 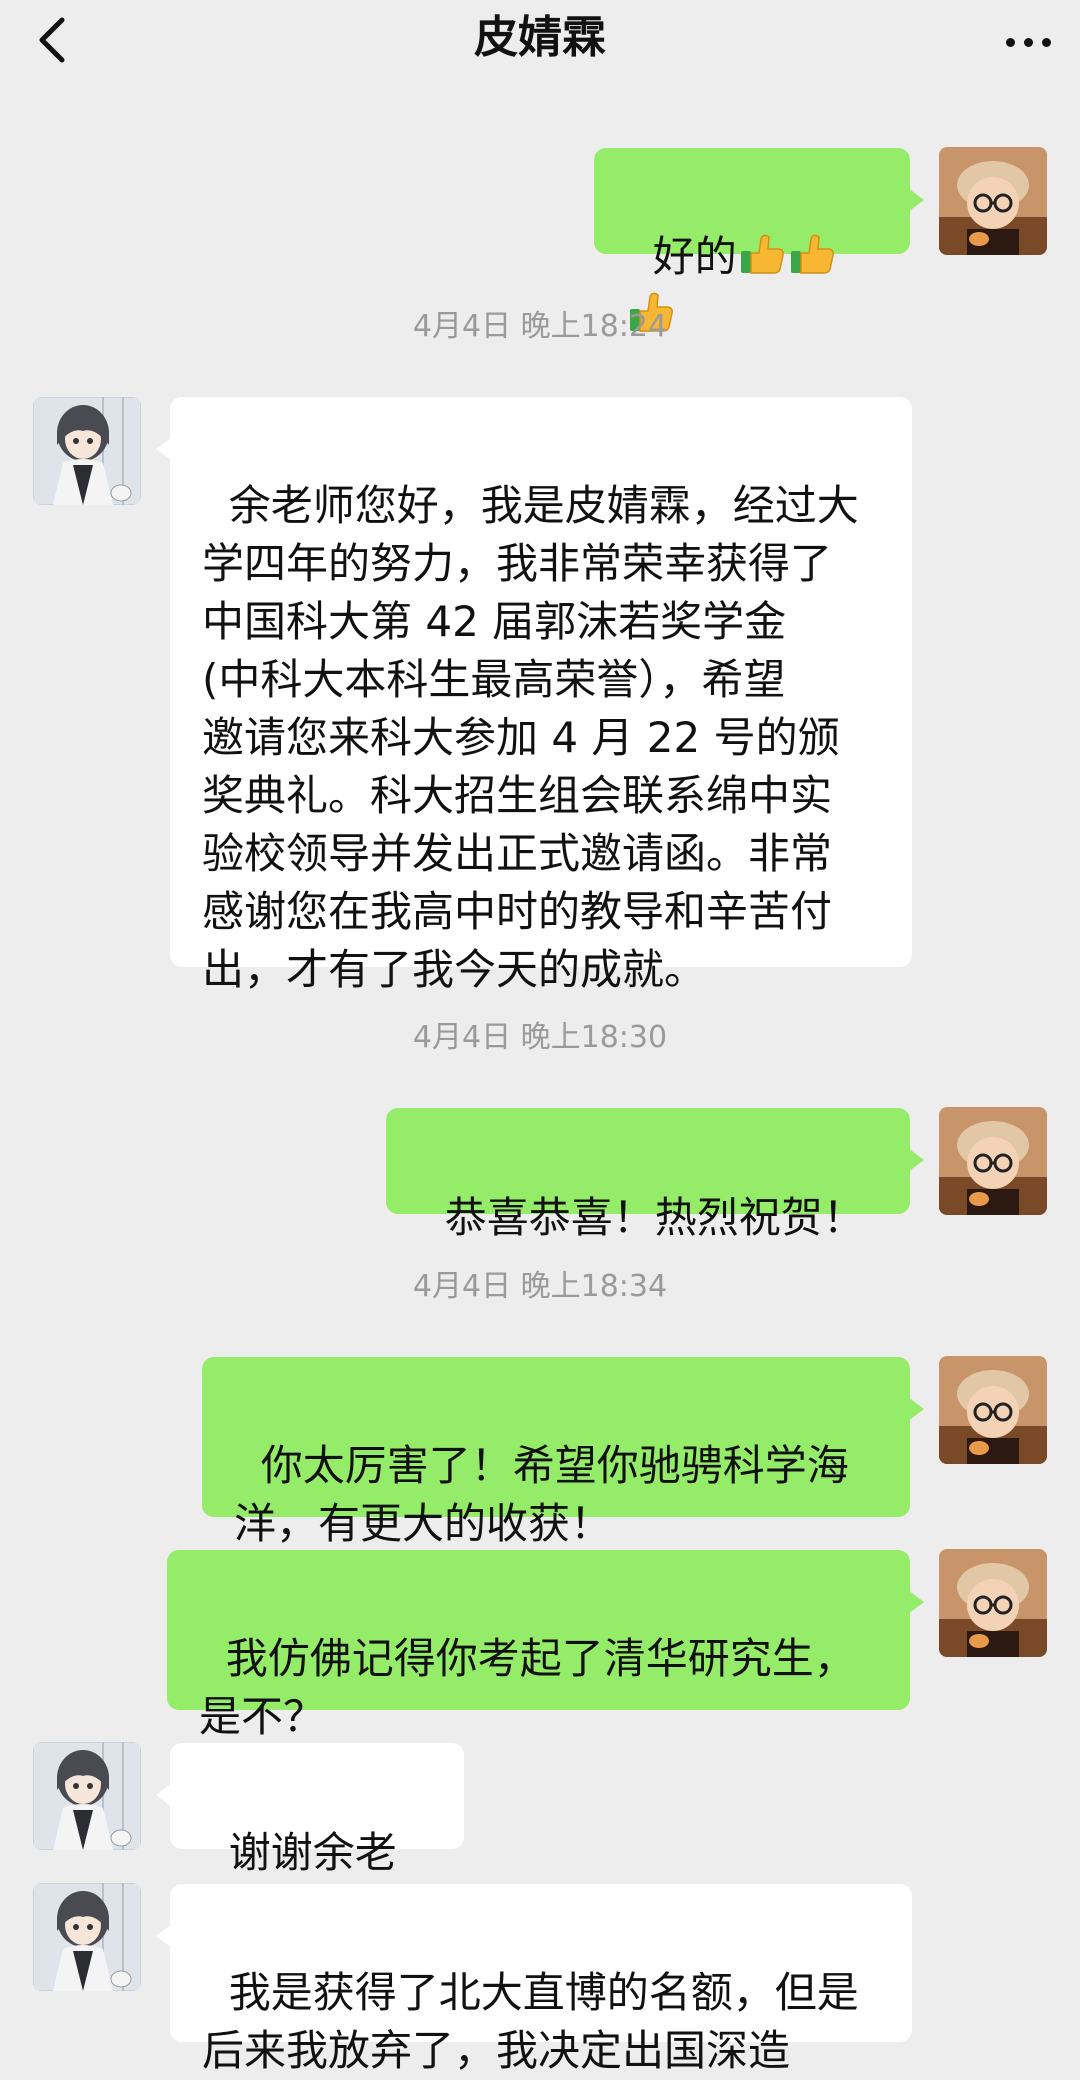 I want to click on message-bubble-sent: 恭喜恭喜！热烈祝贺！, so click(x=655, y=1175).